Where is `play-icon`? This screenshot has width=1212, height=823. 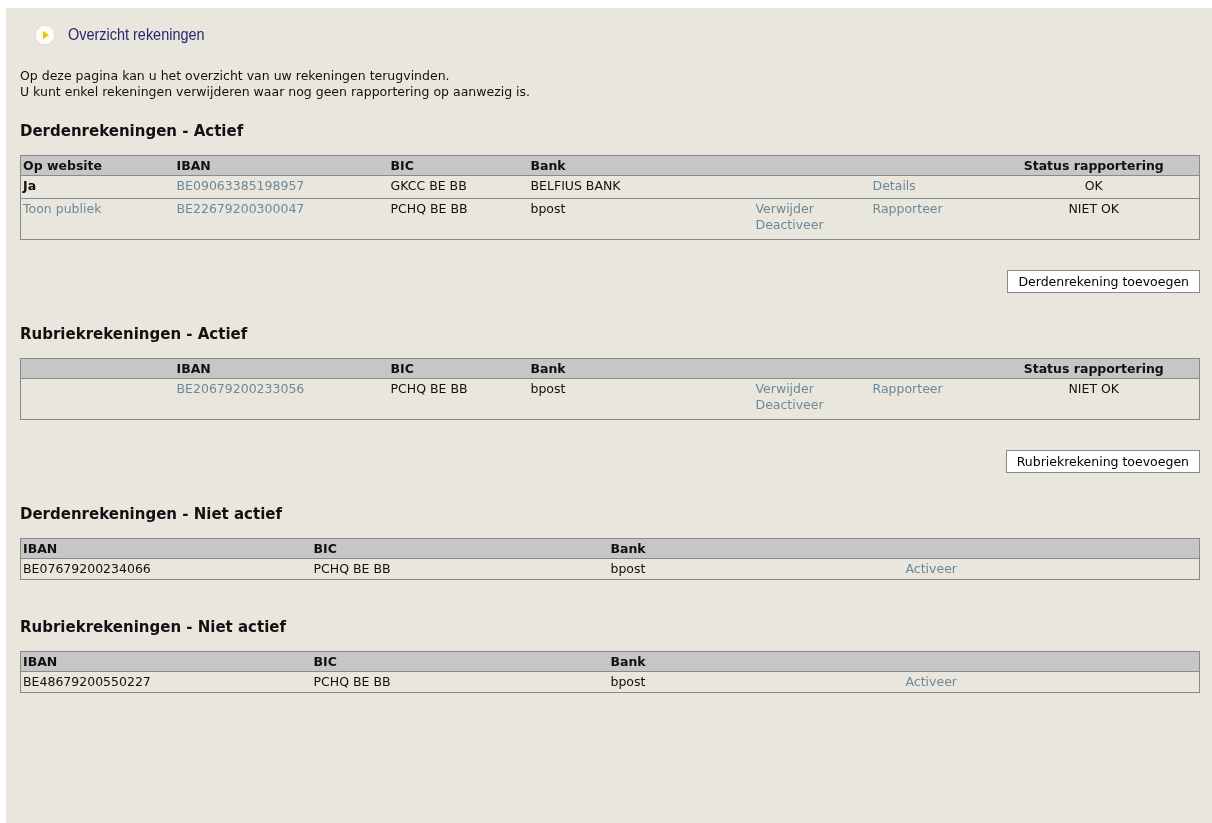
play-icon is located at coordinates (45, 35).